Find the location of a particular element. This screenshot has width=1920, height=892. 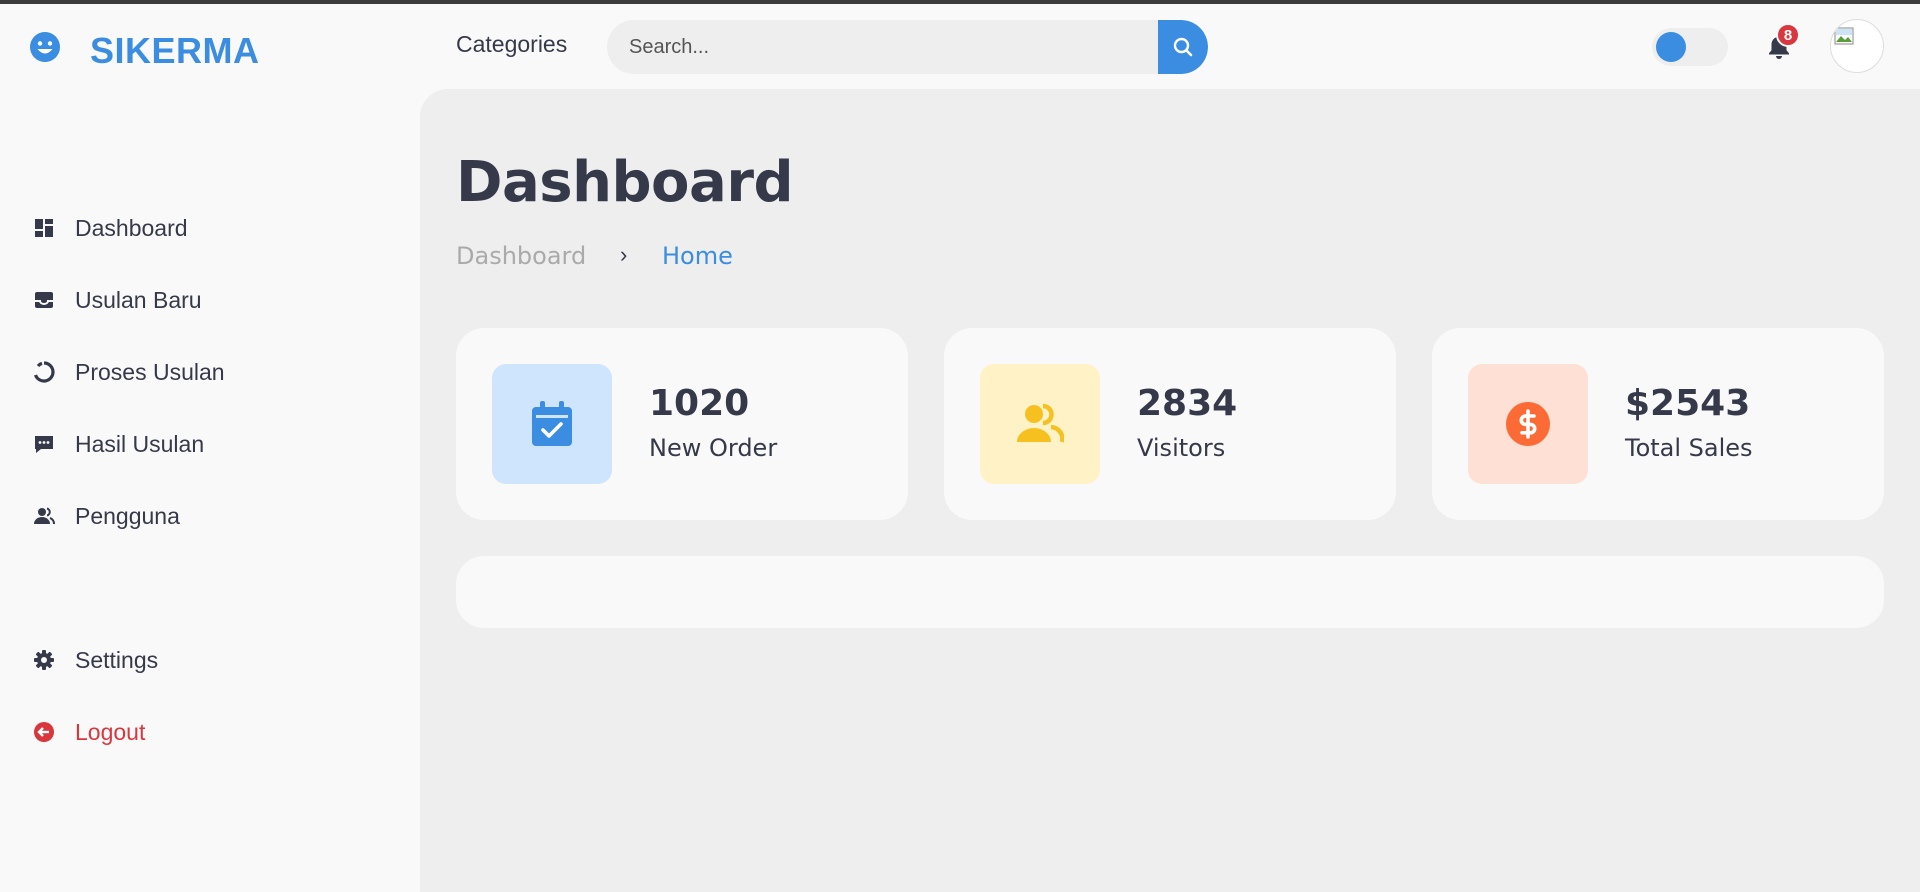

stat-card-new-order: 1020 New Order is located at coordinates (682, 424).